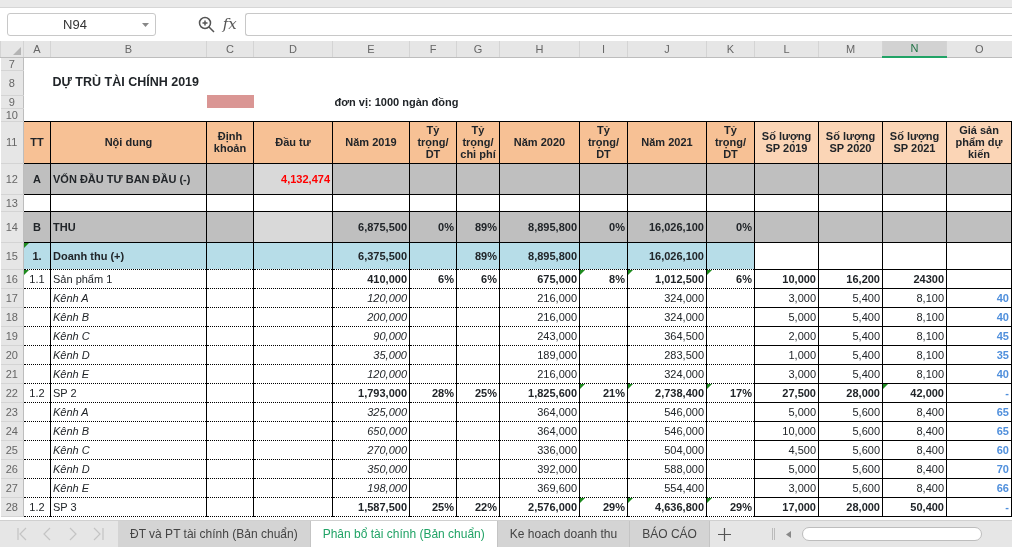 The width and height of the screenshot is (1012, 547). What do you see at coordinates (603, 49) in the screenshot?
I see `column-header: I` at bounding box center [603, 49].